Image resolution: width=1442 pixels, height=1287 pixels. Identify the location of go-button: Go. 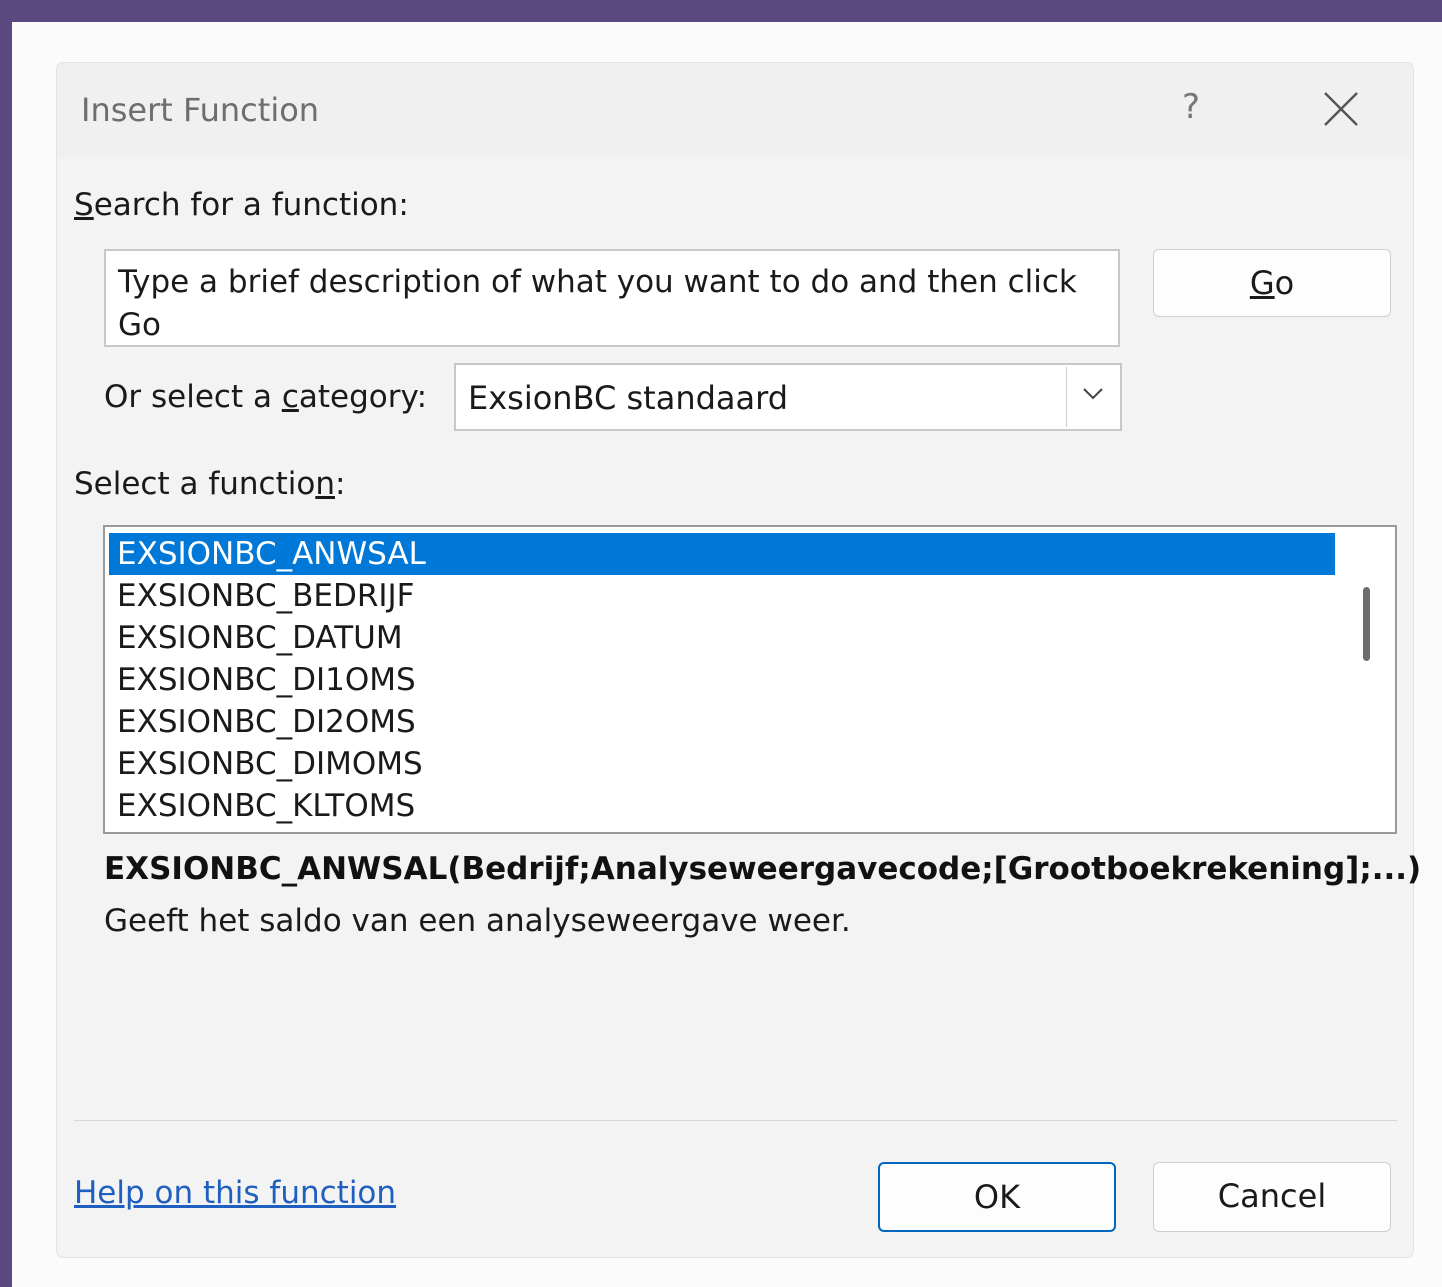
(1272, 283).